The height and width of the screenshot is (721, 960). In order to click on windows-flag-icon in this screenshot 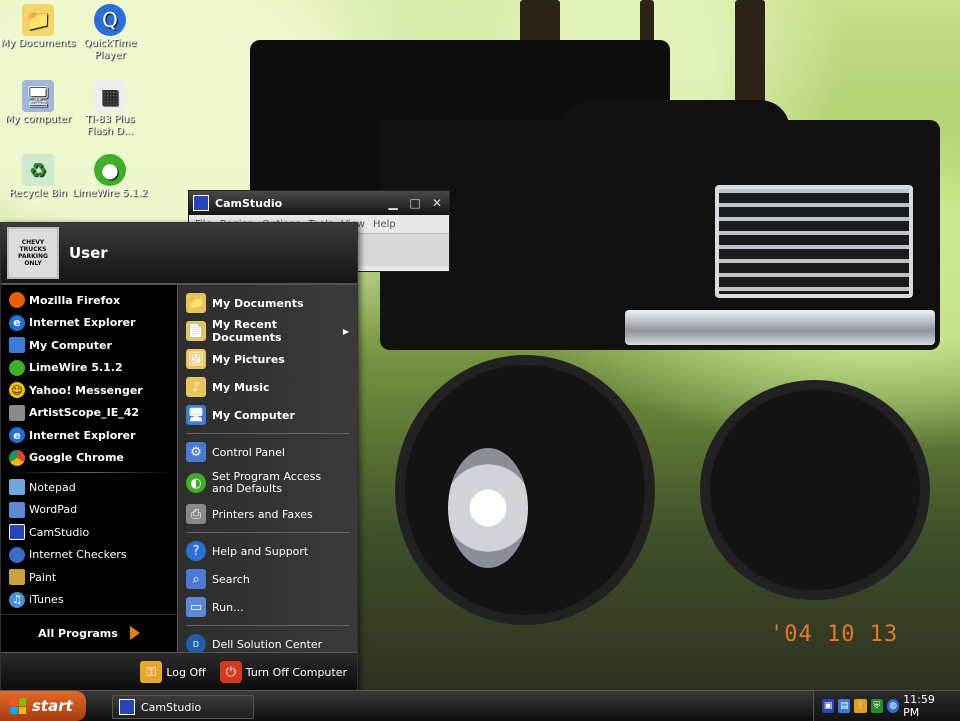, I will do `click(18, 706)`.